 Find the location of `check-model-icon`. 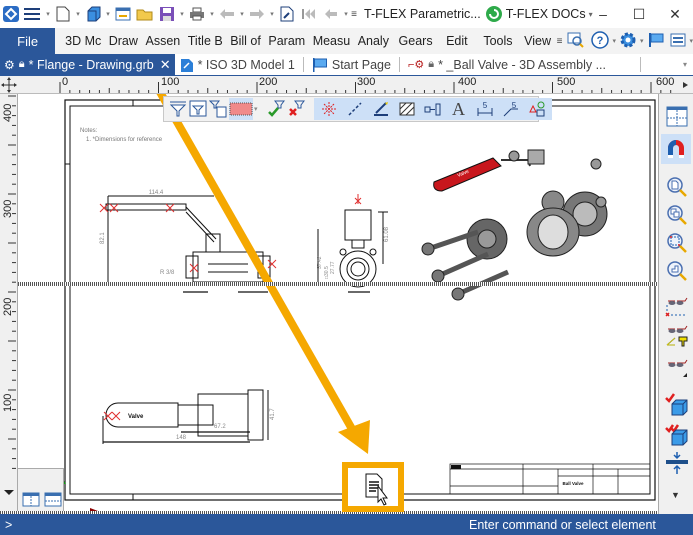

check-model-icon is located at coordinates (677, 405).